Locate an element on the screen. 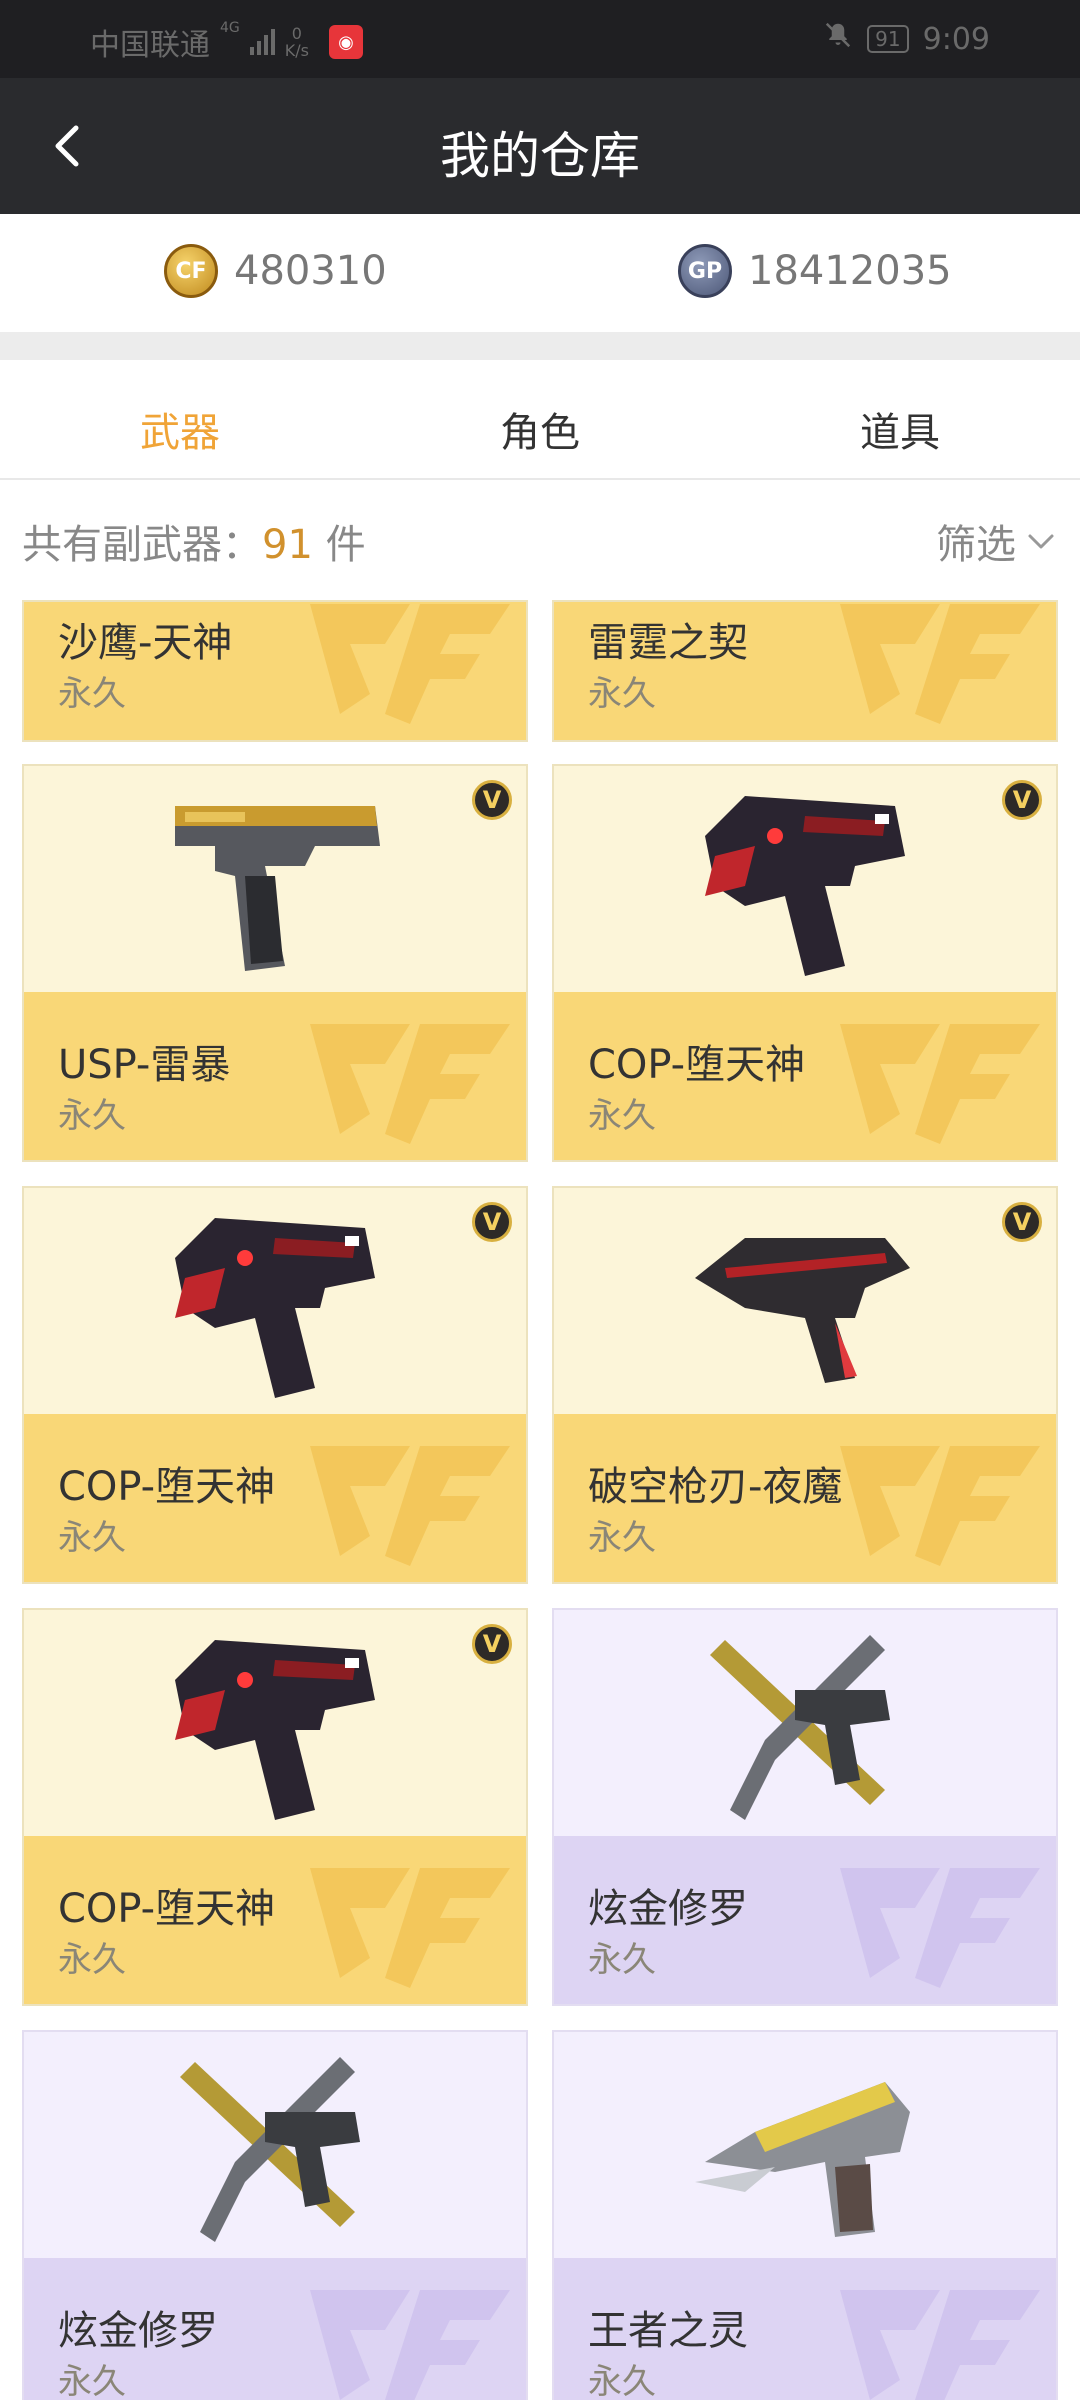 The height and width of the screenshot is (2400, 1080). weapon-name: 沙鹰-天神 is located at coordinates (145, 643).